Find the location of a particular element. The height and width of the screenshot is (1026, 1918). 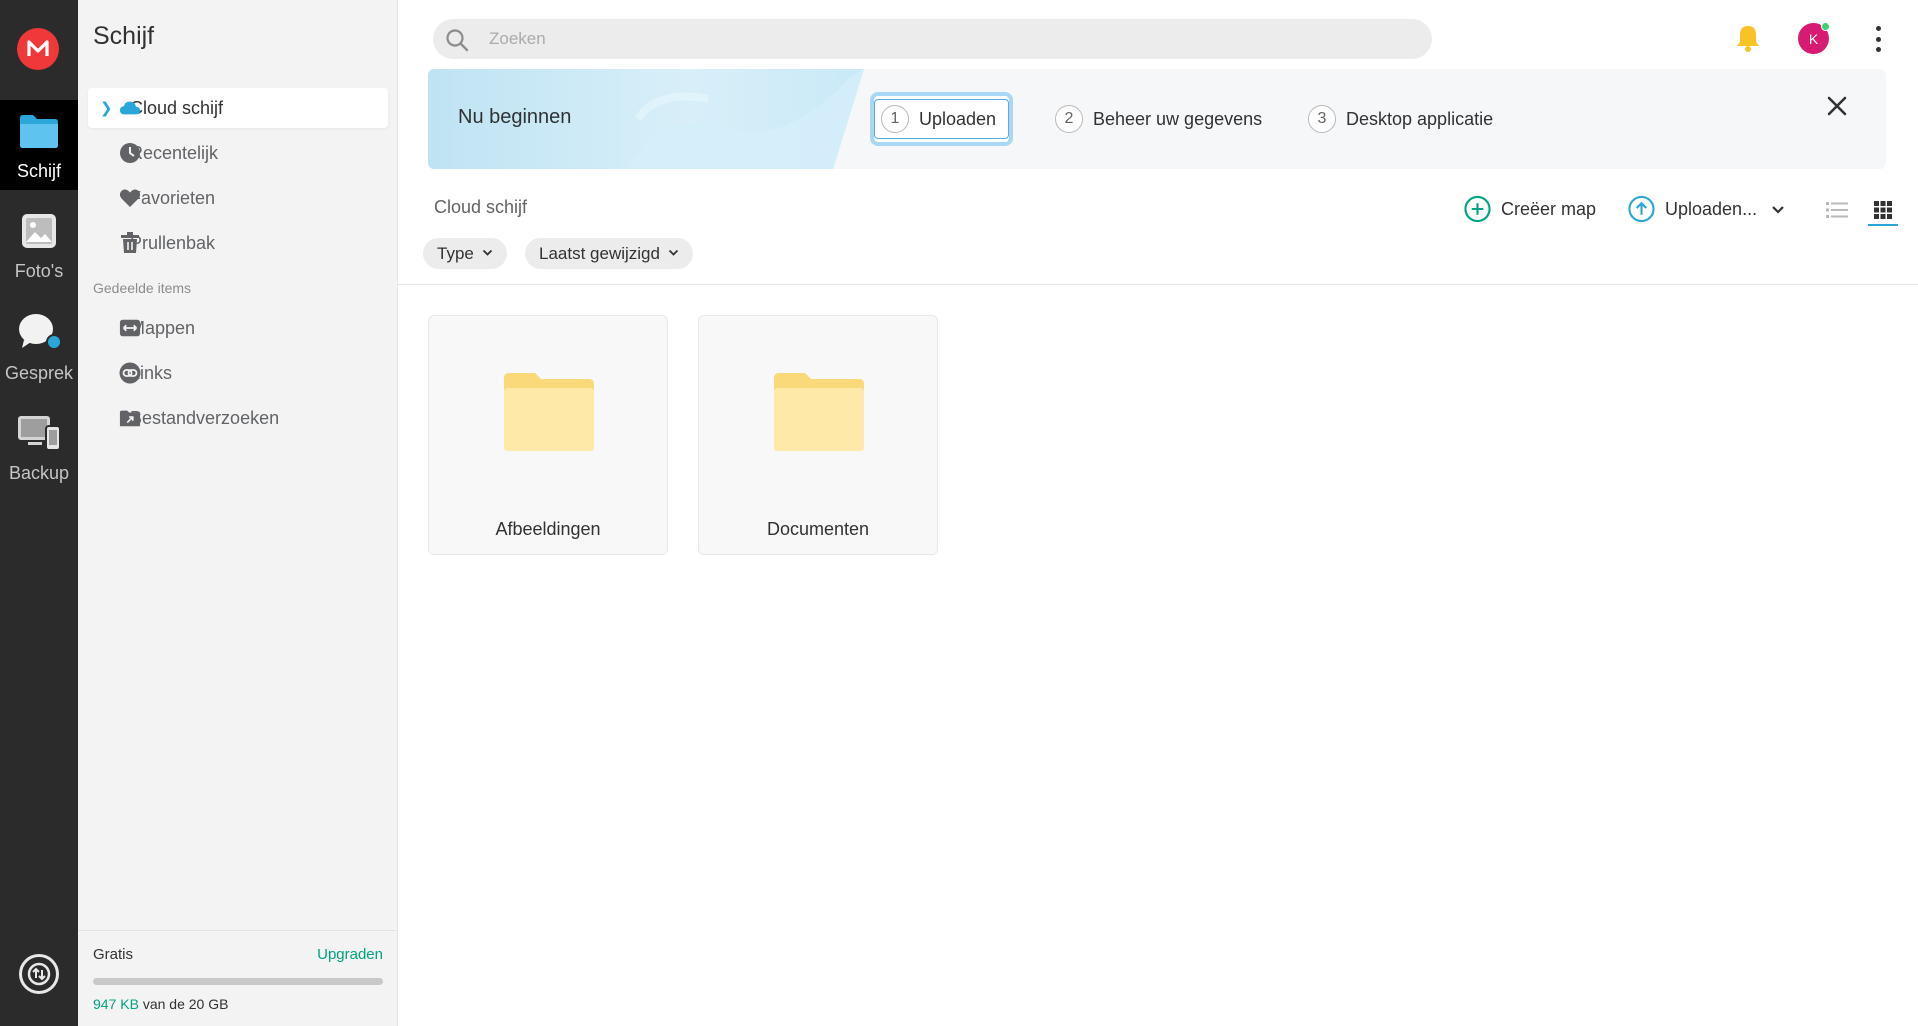

storage-progress-bar is located at coordinates (238, 981).